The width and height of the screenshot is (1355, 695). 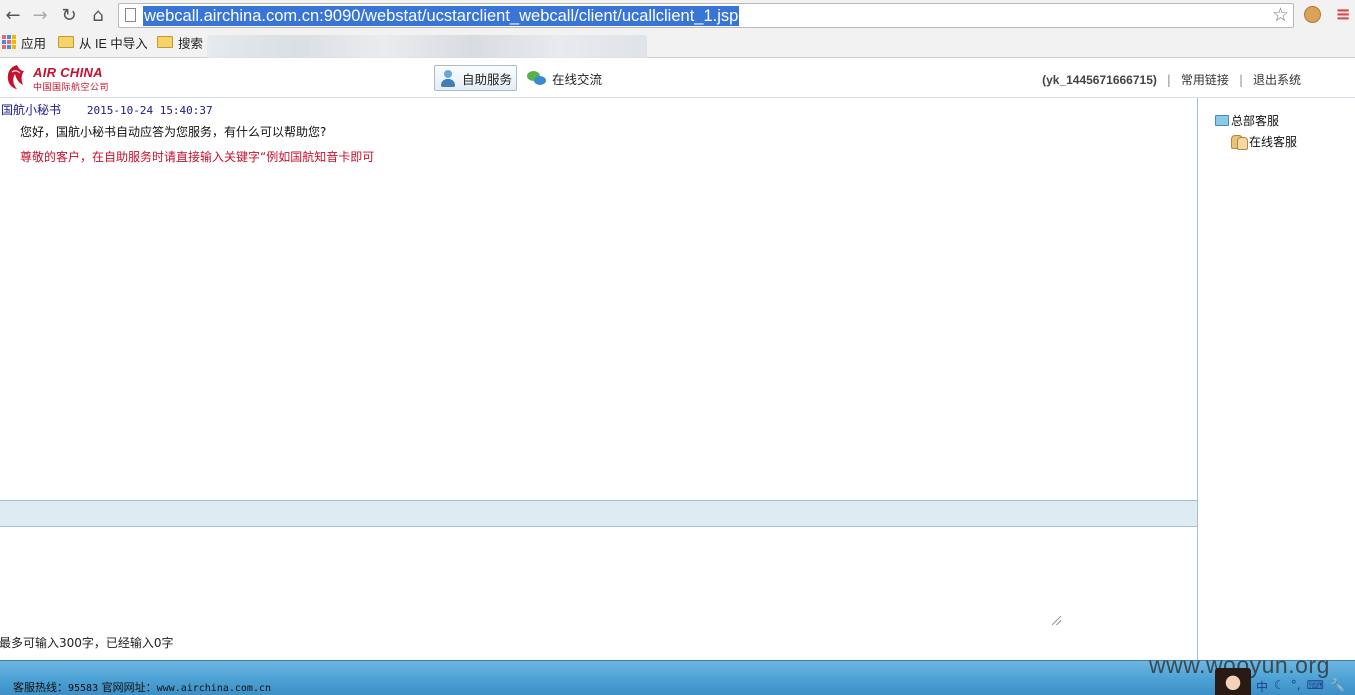 What do you see at coordinates (15, 77) in the screenshot?
I see `phoenix-logo-icon` at bounding box center [15, 77].